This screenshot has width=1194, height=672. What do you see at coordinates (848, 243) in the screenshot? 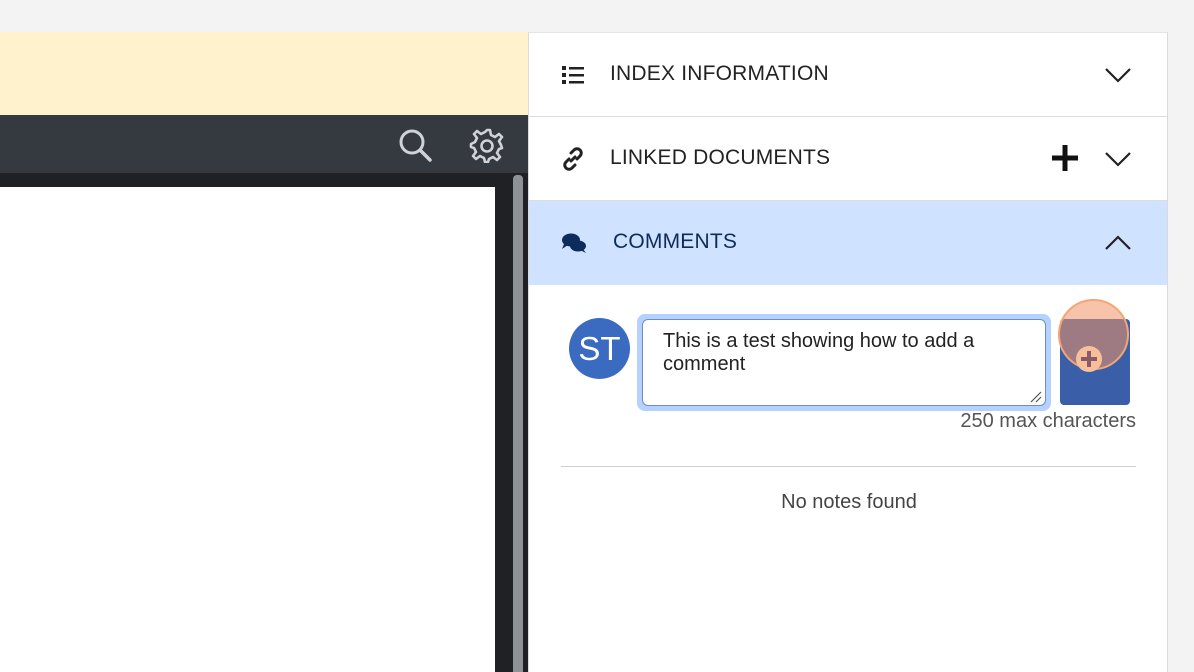
I see `section-comments: COMMENTS` at bounding box center [848, 243].